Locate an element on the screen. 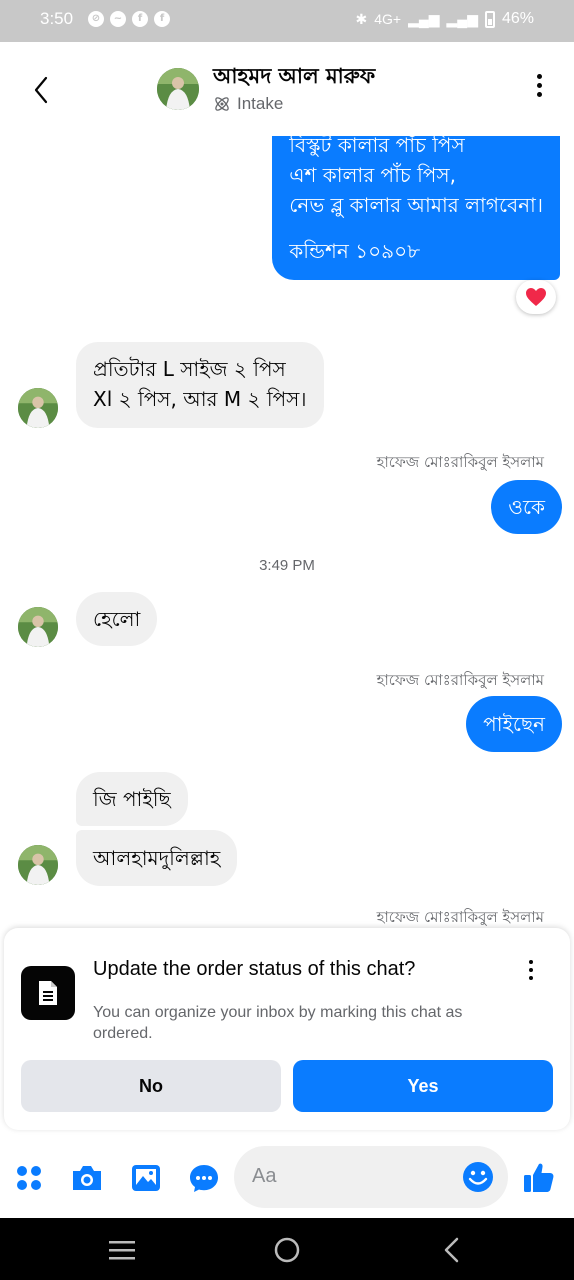 Image resolution: width=574 pixels, height=1280 pixels. heart-reaction is located at coordinates (536, 297).